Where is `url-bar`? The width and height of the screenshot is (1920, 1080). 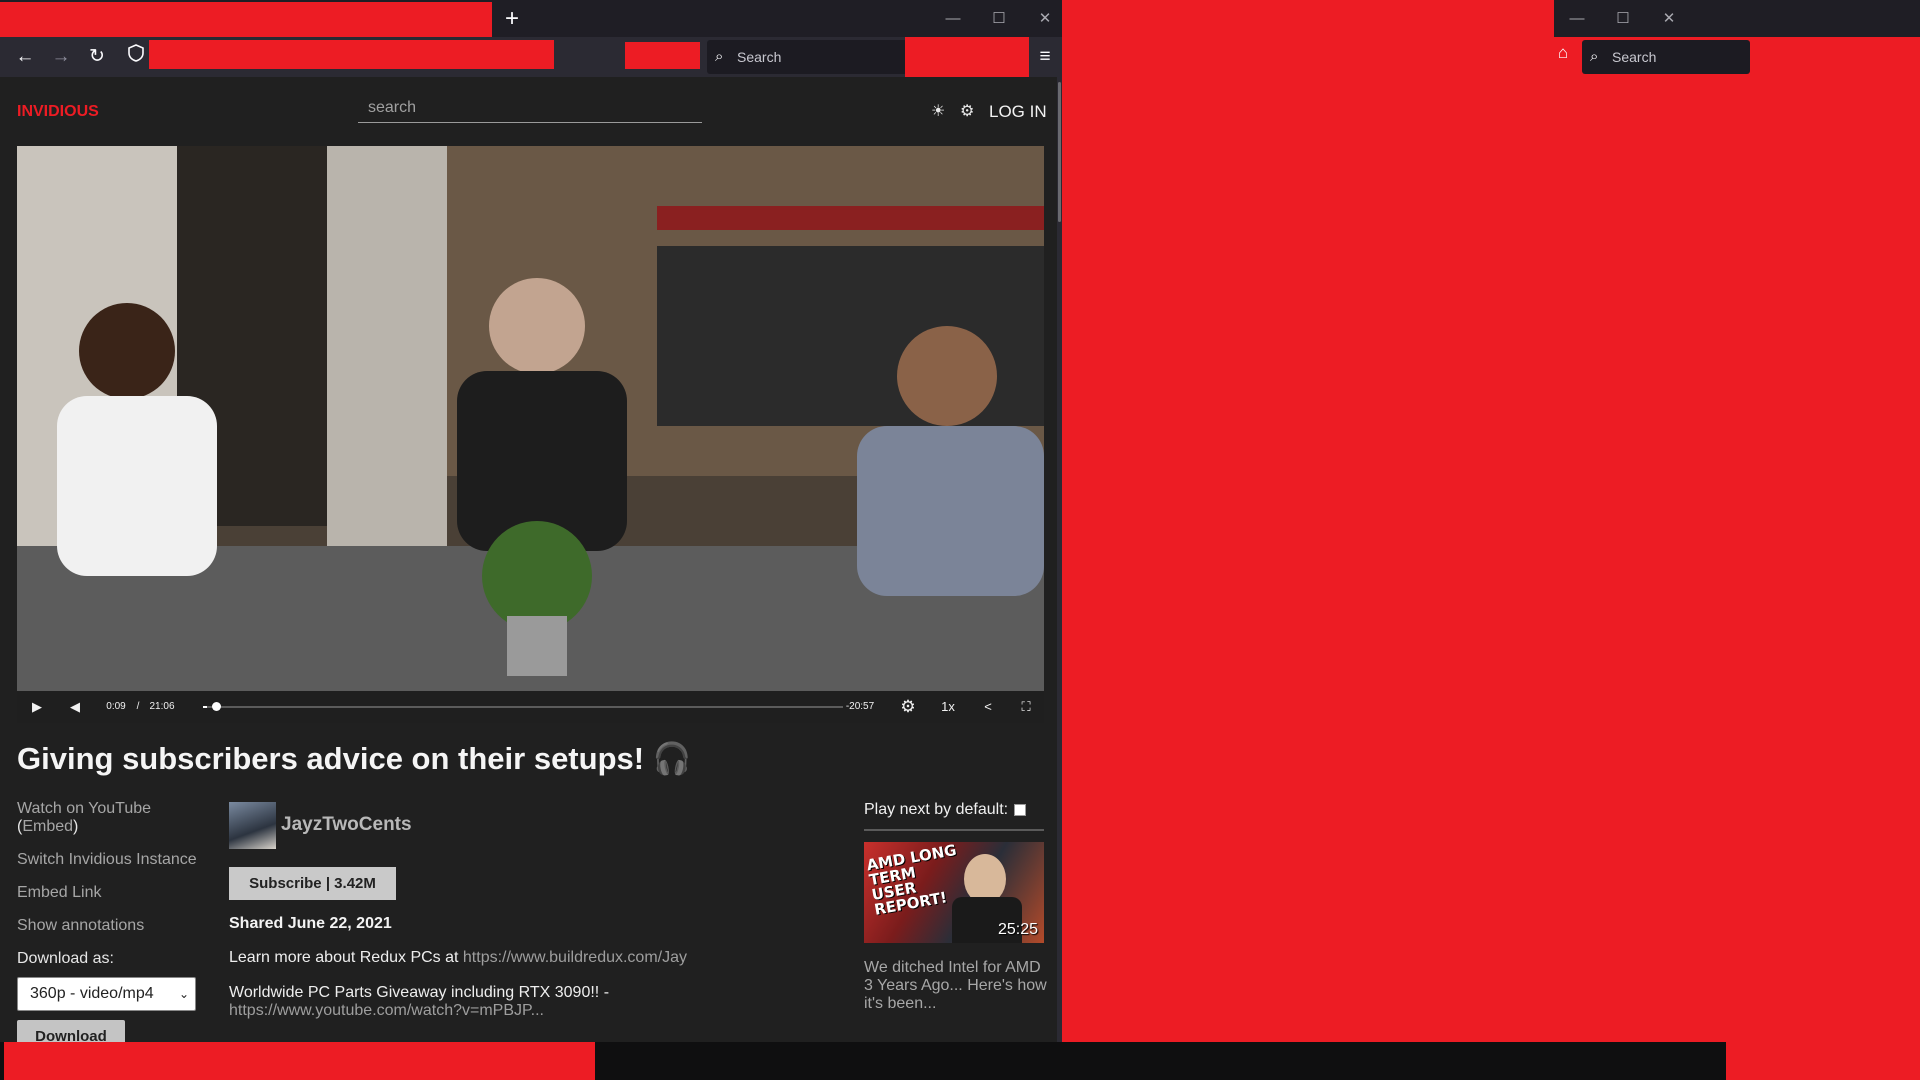
url-bar is located at coordinates (351, 54).